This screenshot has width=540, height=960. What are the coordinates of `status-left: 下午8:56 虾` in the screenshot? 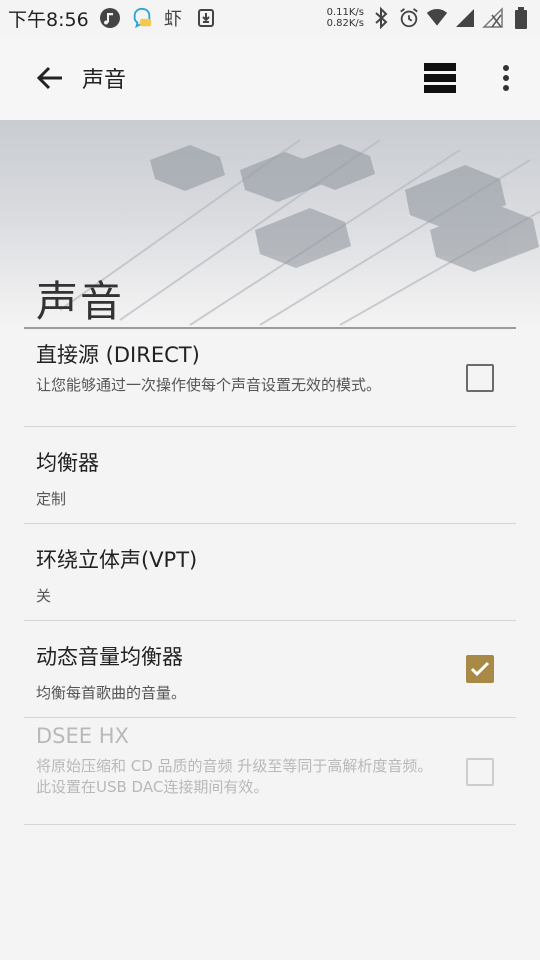 It's located at (112, 18).